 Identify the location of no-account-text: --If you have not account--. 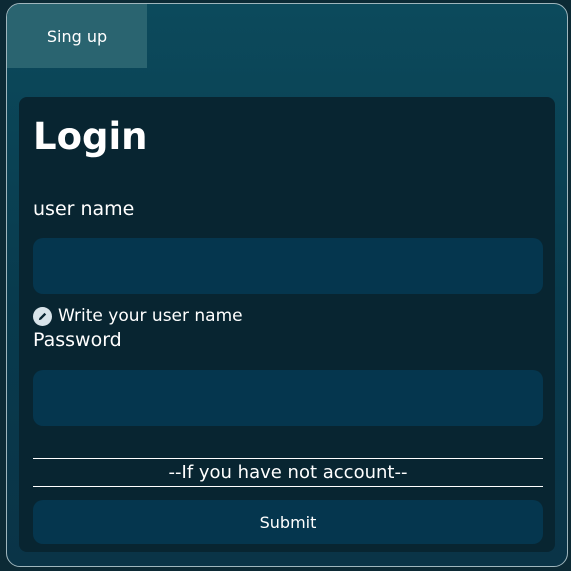
(288, 472).